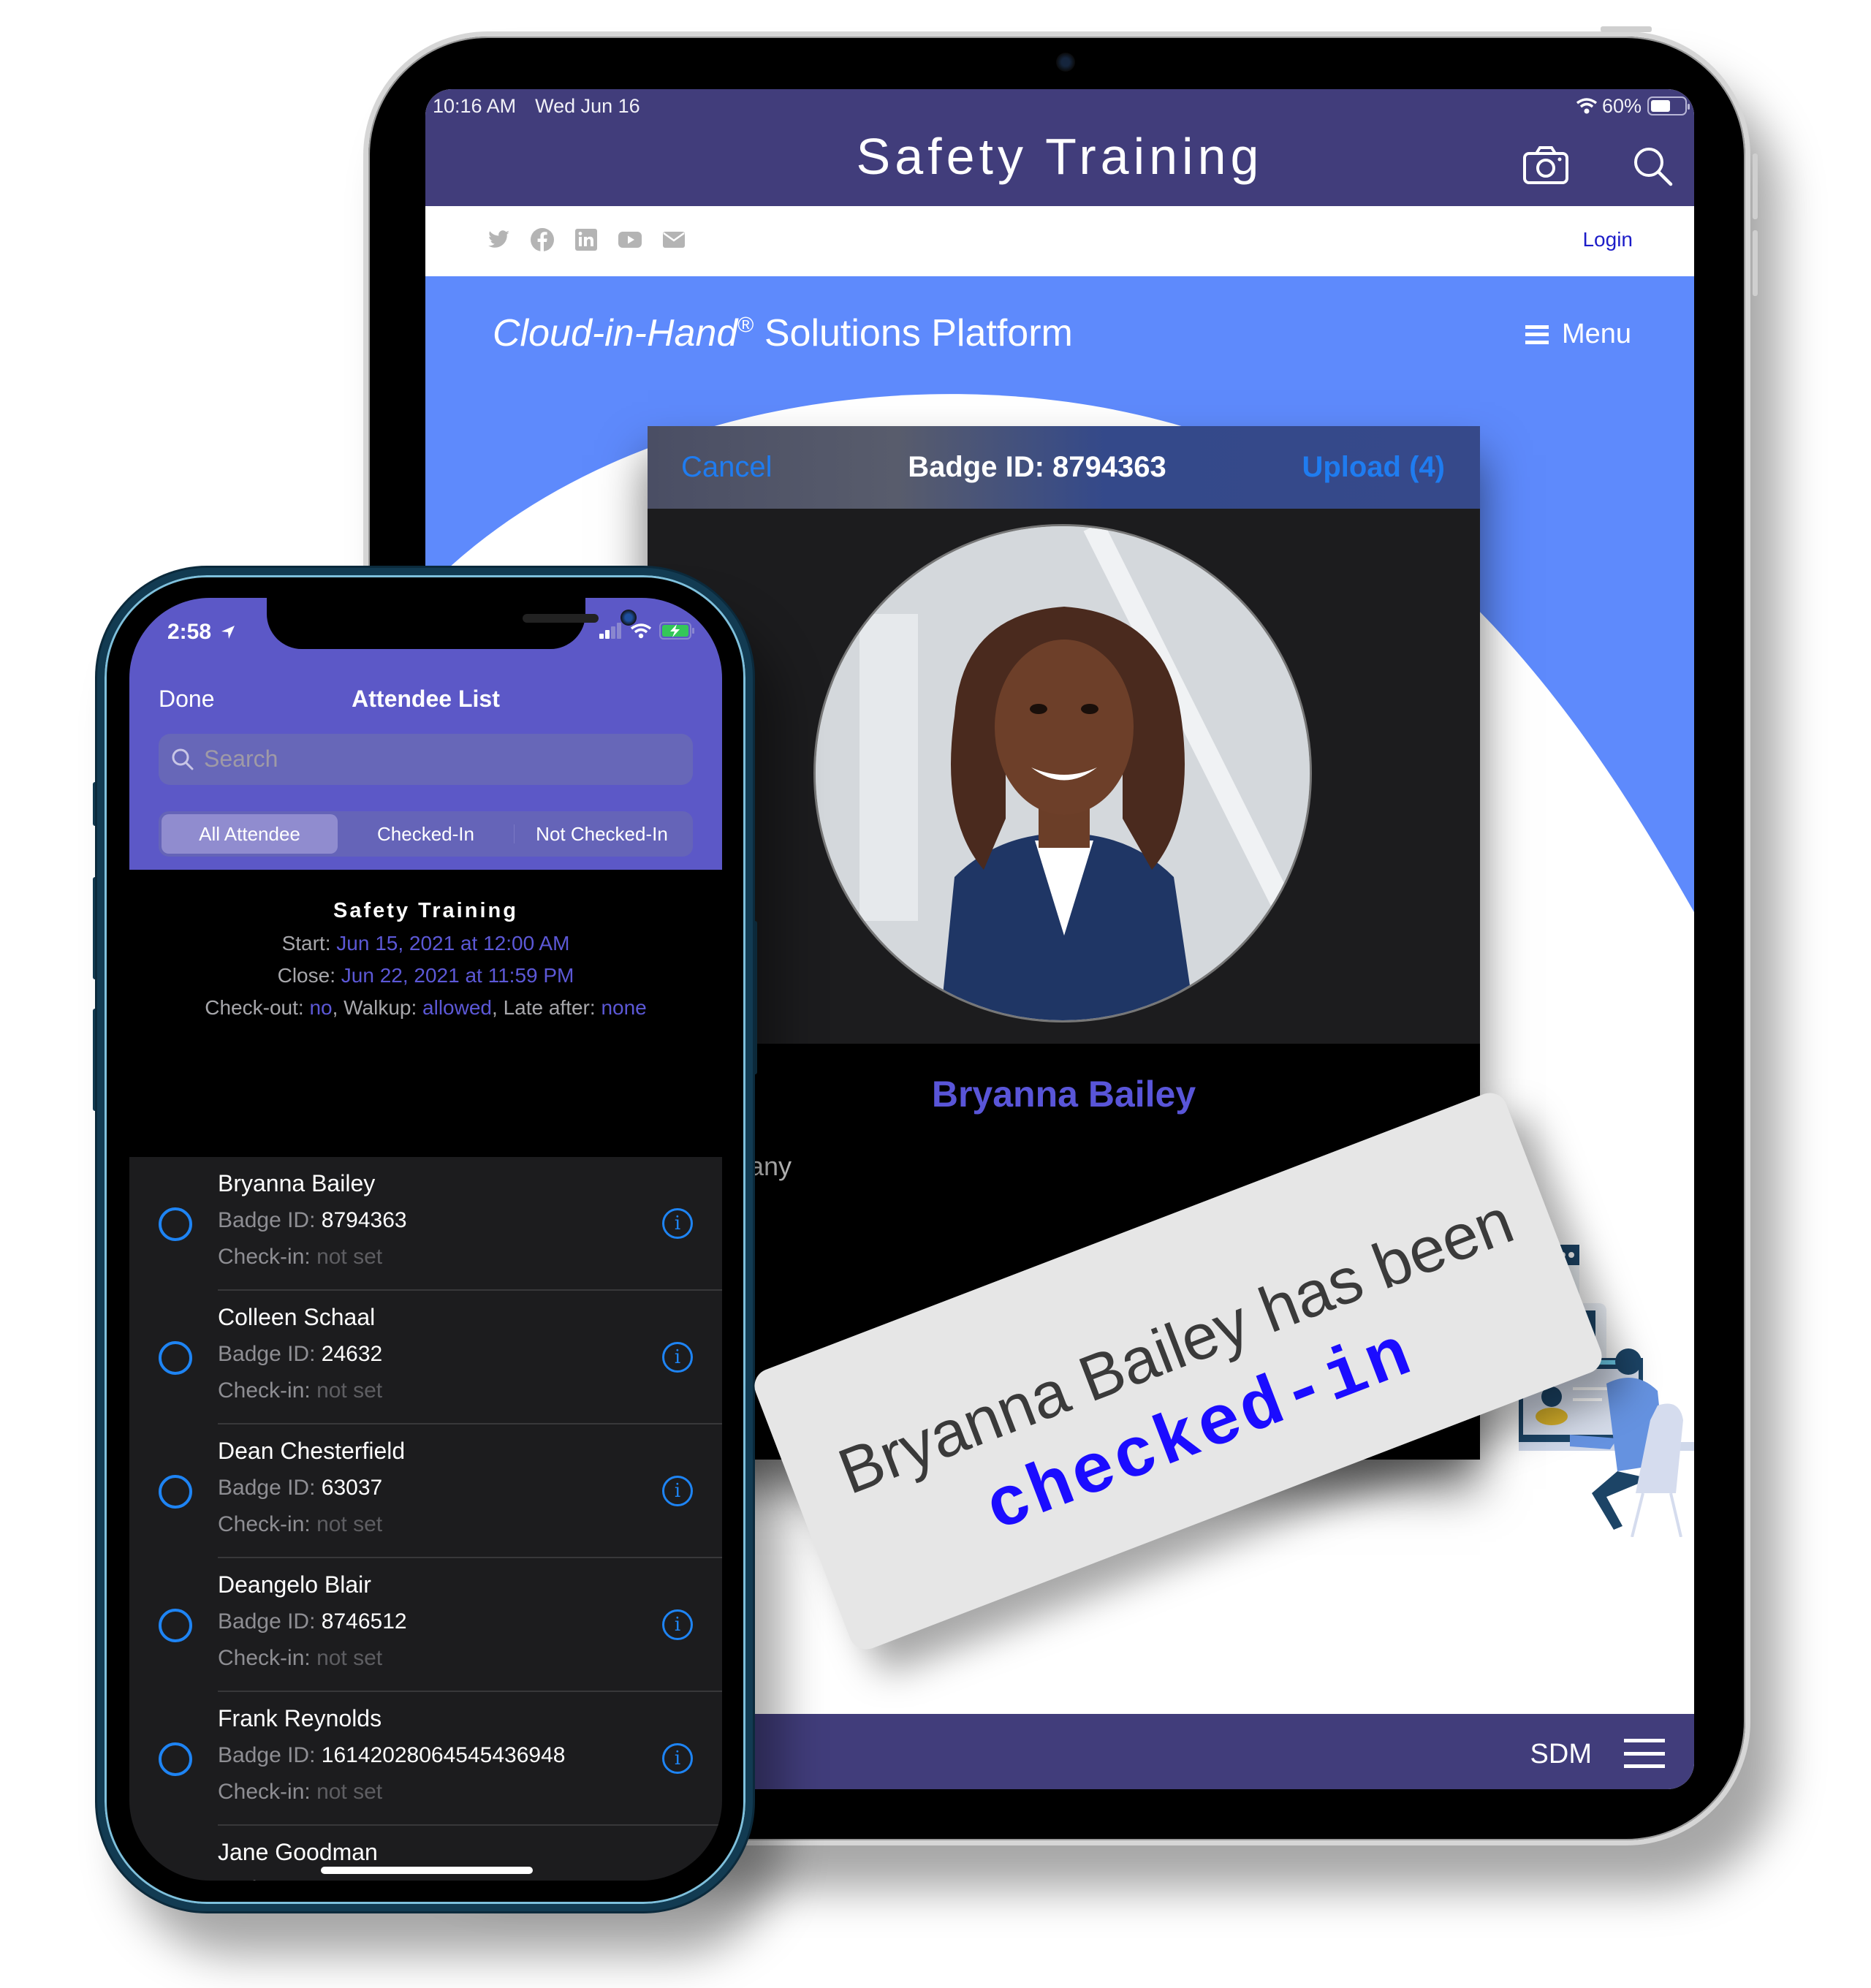  I want to click on photo-area, so click(1064, 776).